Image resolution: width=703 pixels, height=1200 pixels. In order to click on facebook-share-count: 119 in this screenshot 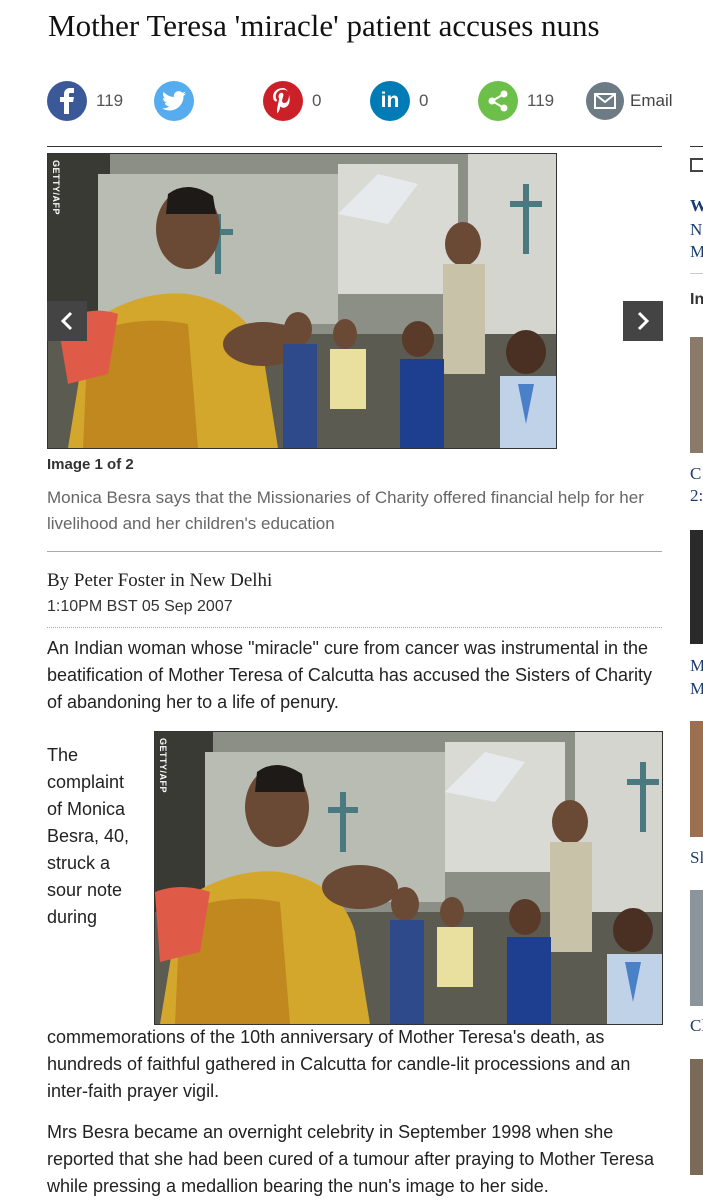, I will do `click(110, 100)`.